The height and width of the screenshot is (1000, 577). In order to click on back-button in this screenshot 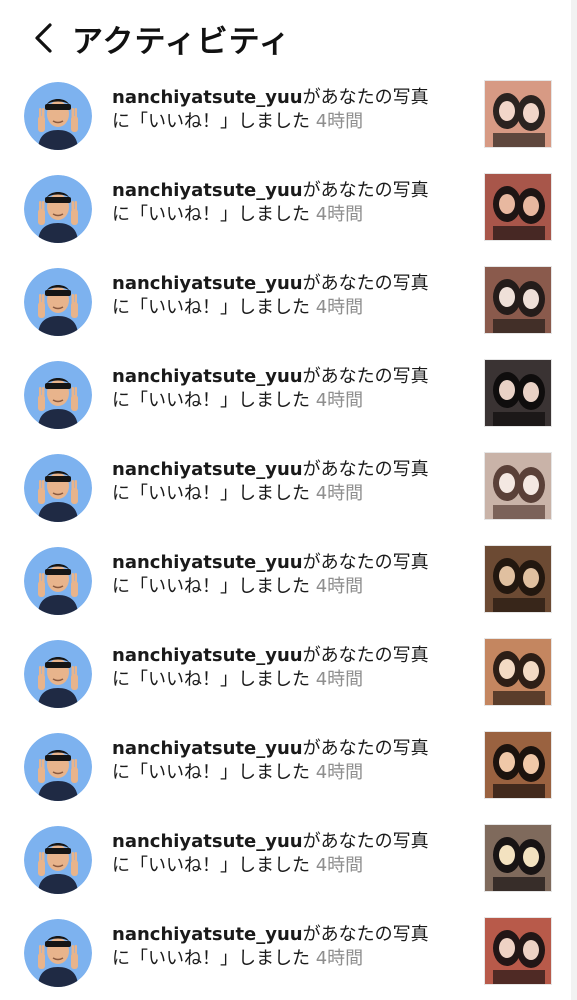, I will do `click(44, 38)`.